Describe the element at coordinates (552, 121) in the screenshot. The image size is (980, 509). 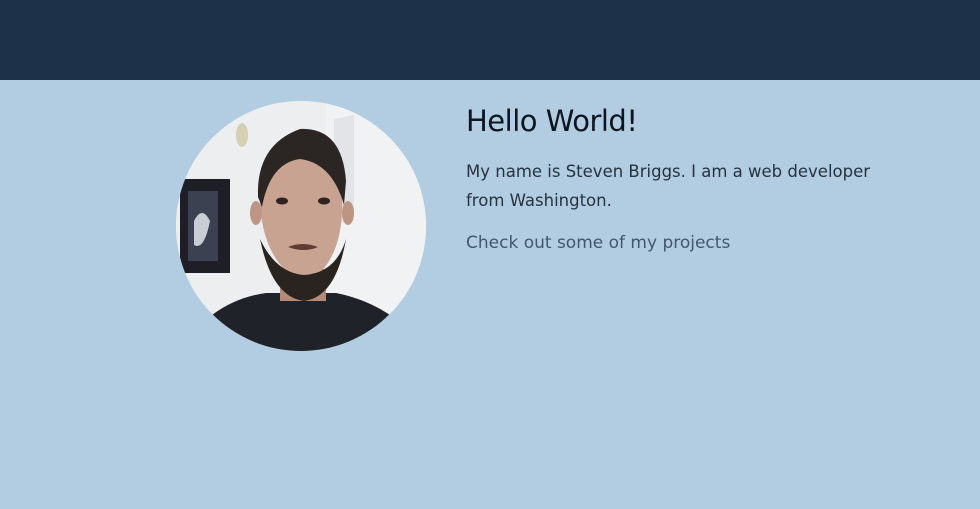
I see `page-title: Hello World!` at that location.